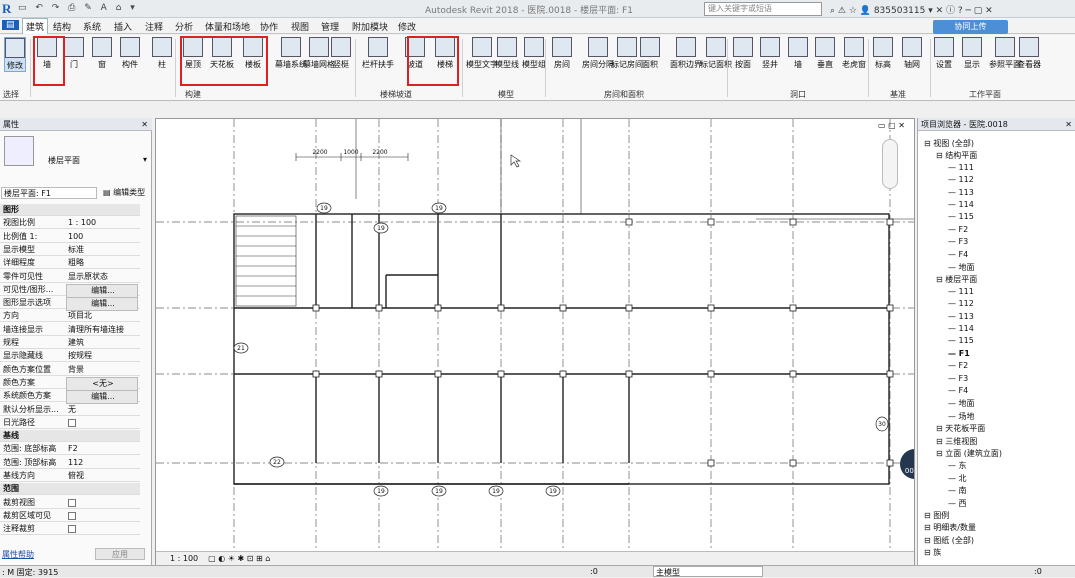 Image resolution: width=1075 pixels, height=578 pixels. I want to click on ribbon-button: 竖梃, so click(341, 53).